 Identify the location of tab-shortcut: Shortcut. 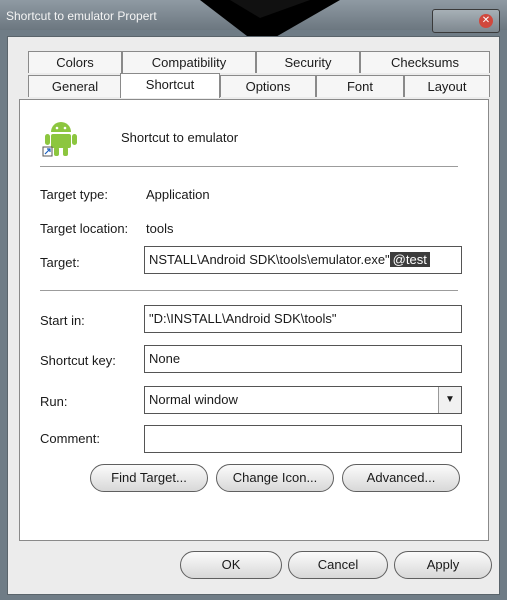
(170, 85).